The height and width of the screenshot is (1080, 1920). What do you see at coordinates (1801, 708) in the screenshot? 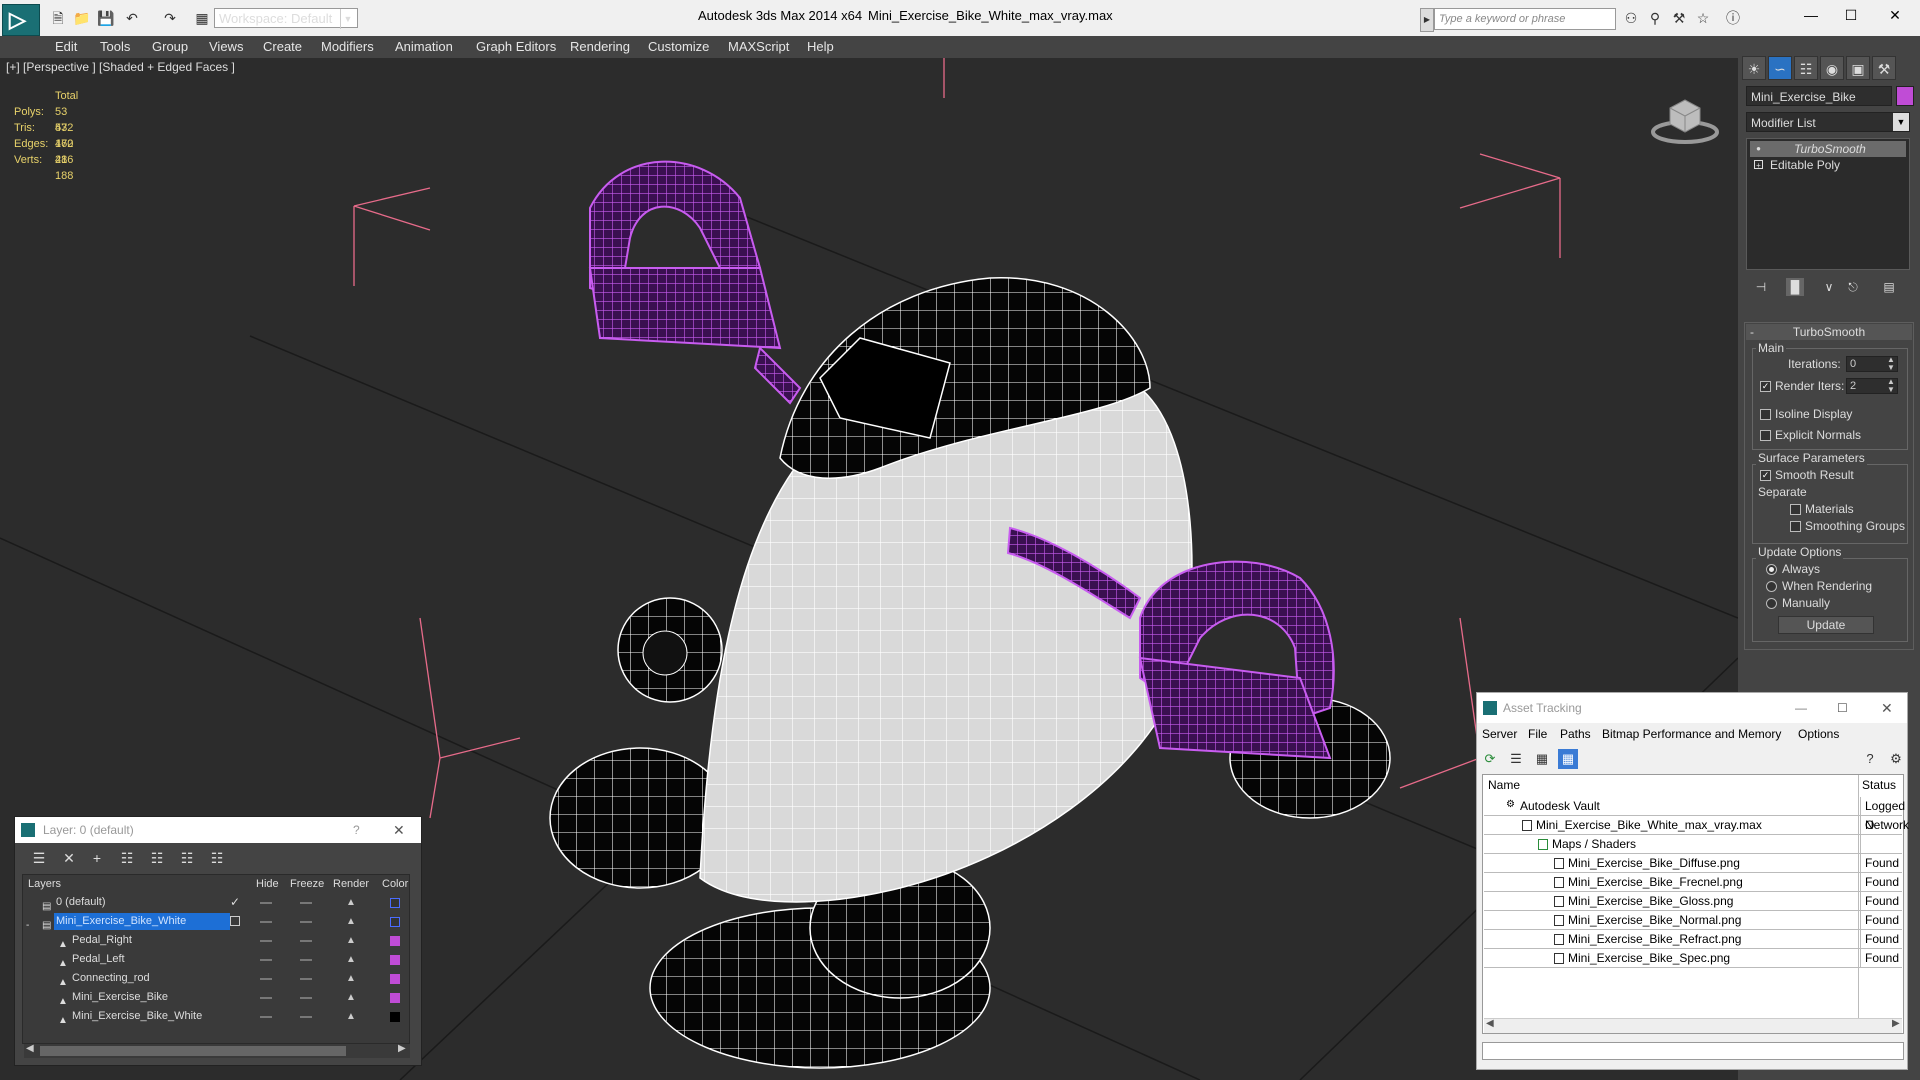
I see `minimize-icon: —` at bounding box center [1801, 708].